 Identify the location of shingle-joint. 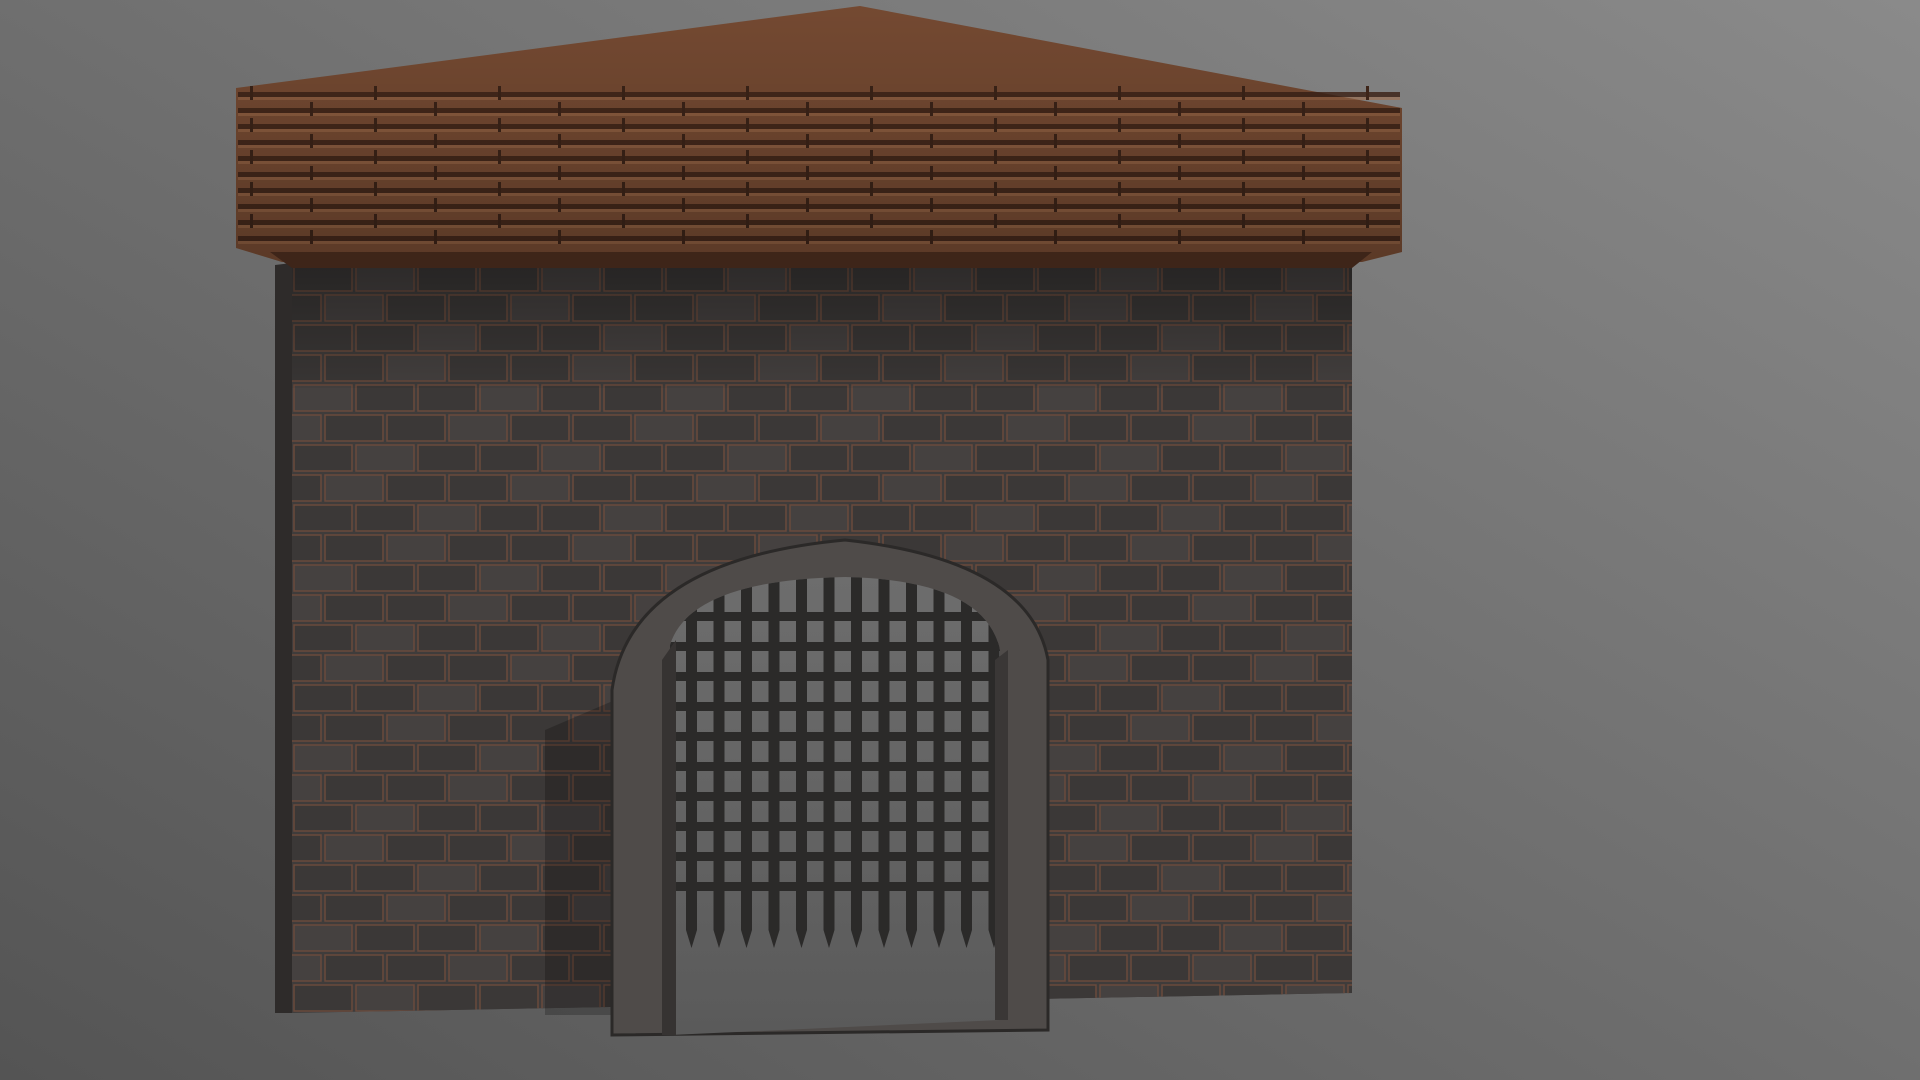
(1367, 93).